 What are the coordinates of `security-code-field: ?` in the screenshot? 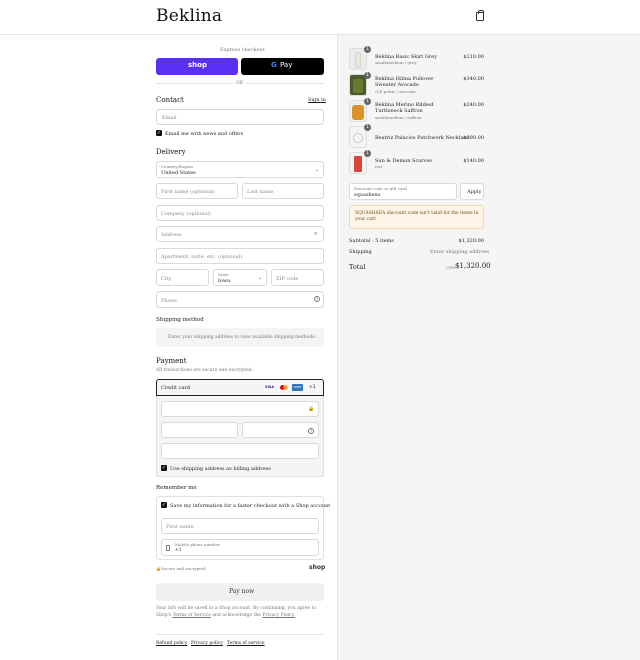 It's located at (280, 430).